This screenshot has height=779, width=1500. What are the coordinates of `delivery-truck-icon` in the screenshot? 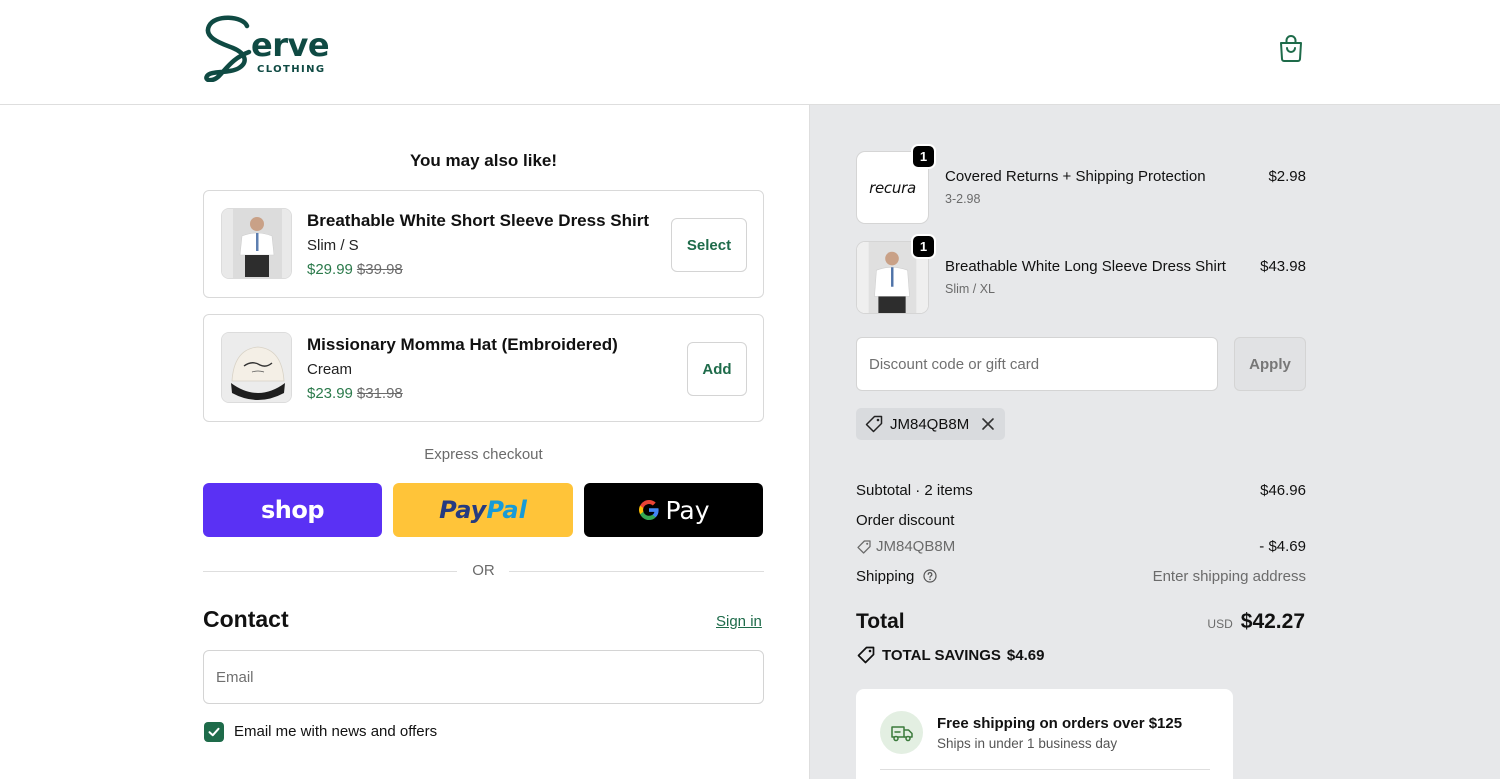 It's located at (901, 732).